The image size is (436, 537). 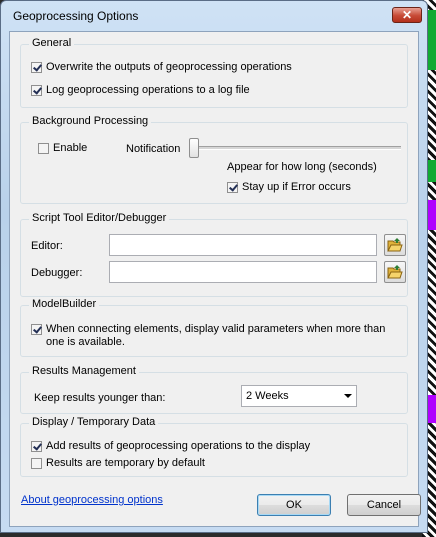 What do you see at coordinates (267, 396) in the screenshot?
I see `keep-results-value: 2 Weeks` at bounding box center [267, 396].